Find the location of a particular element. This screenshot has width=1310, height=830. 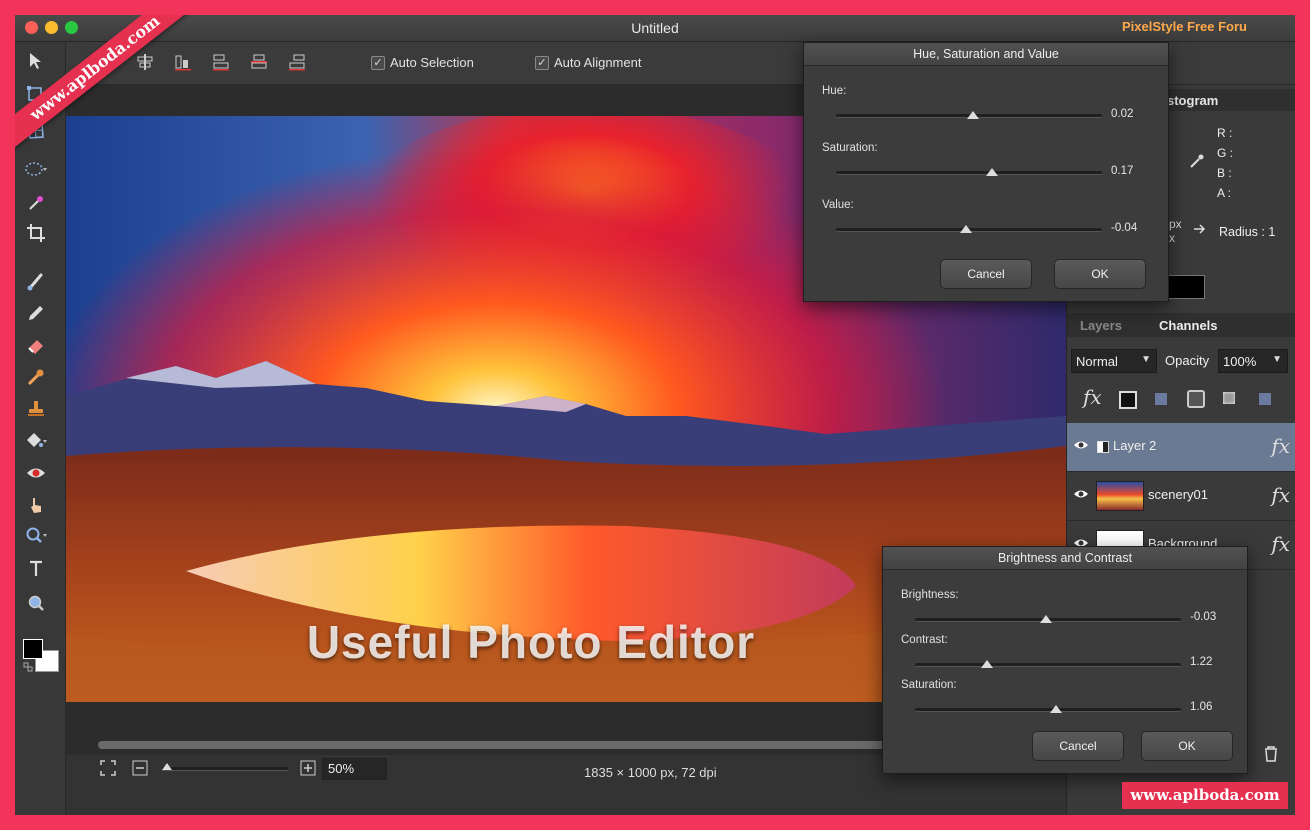

opacity-select: 100% ▼ is located at coordinates (1253, 361).